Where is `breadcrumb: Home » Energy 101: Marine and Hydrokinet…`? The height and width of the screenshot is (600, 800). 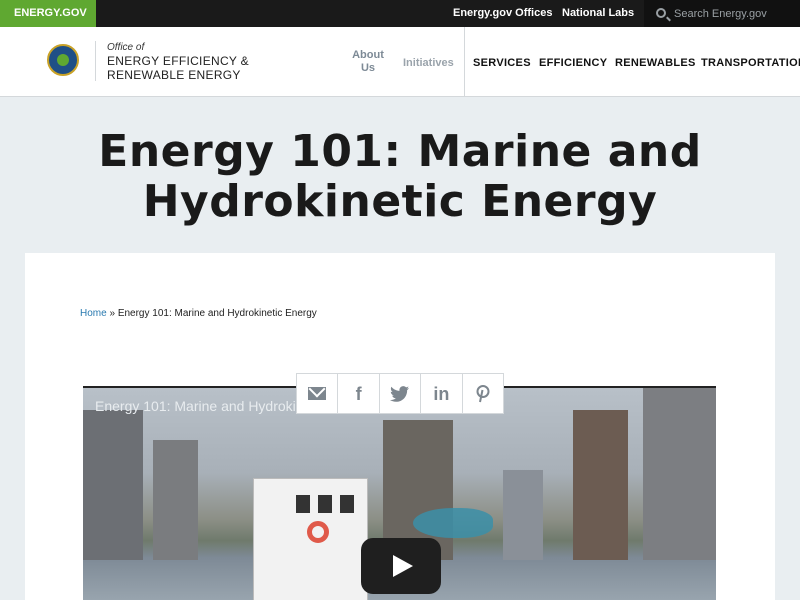 breadcrumb: Home » Energy 101: Marine and Hydrokinet… is located at coordinates (198, 313).